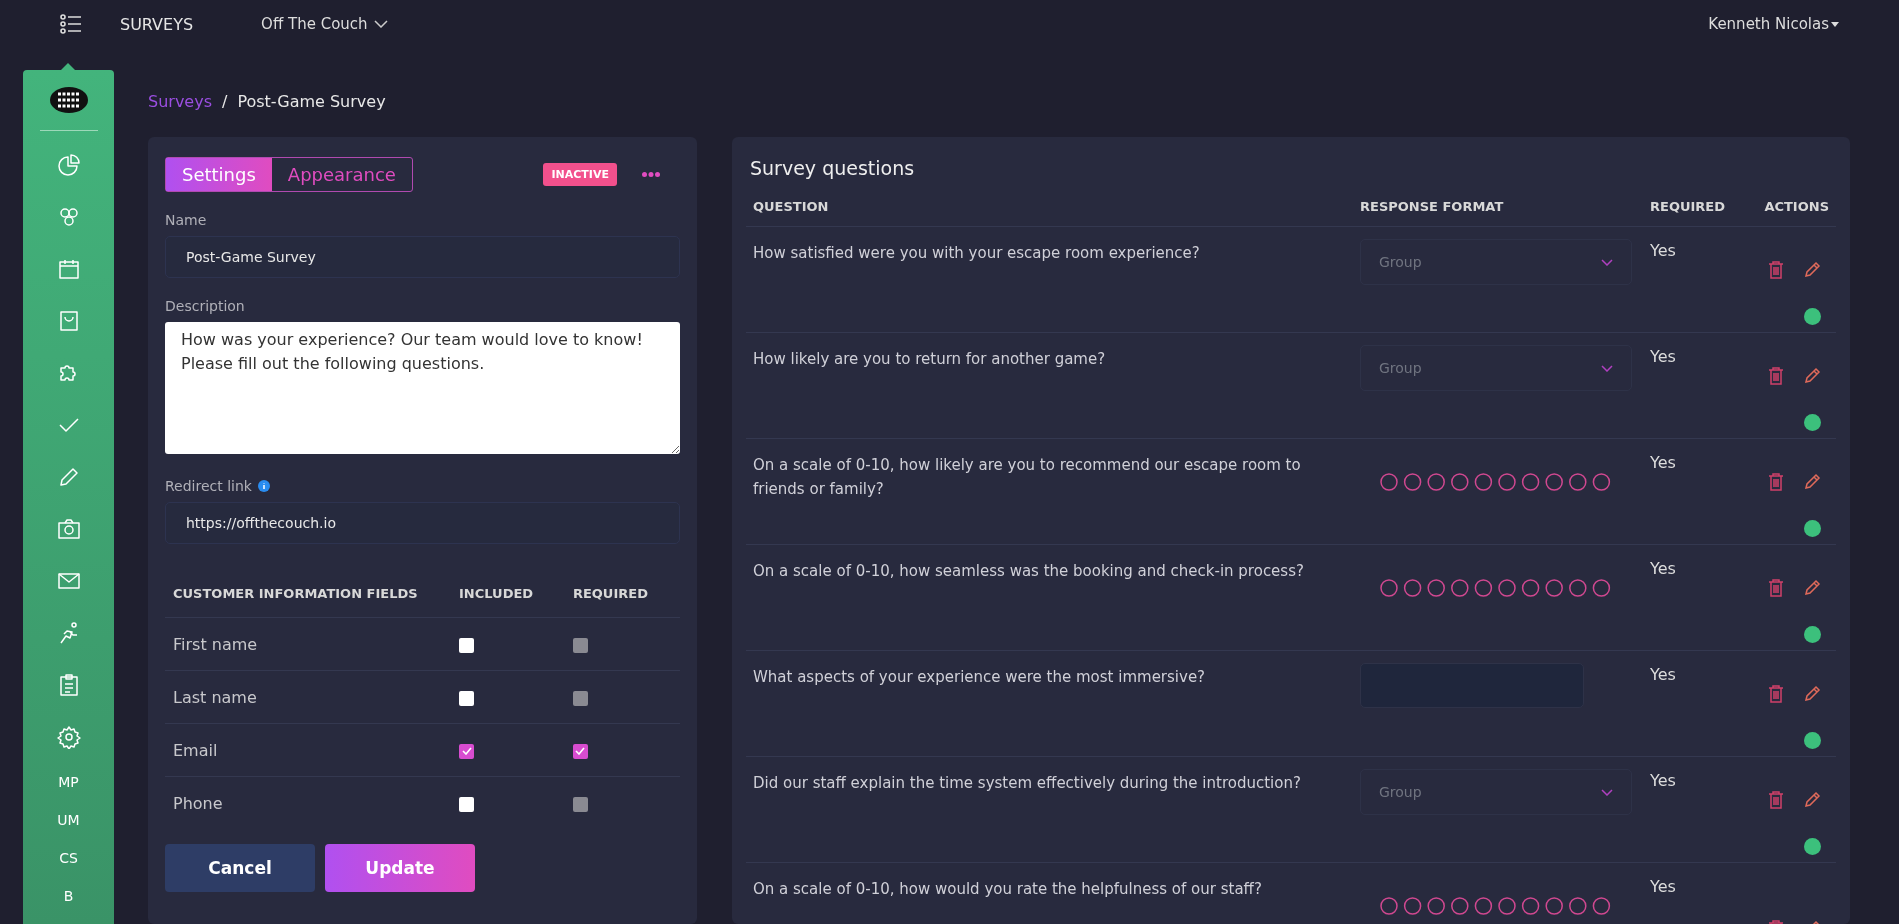 The height and width of the screenshot is (924, 1899). What do you see at coordinates (308, 592) in the screenshot?
I see `column-header: CUSTOMER INFORMATION FIELDS` at bounding box center [308, 592].